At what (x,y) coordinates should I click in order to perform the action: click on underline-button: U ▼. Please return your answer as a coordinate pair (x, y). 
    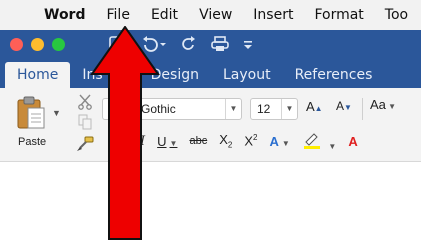
    Looking at the image, I should click on (167, 141).